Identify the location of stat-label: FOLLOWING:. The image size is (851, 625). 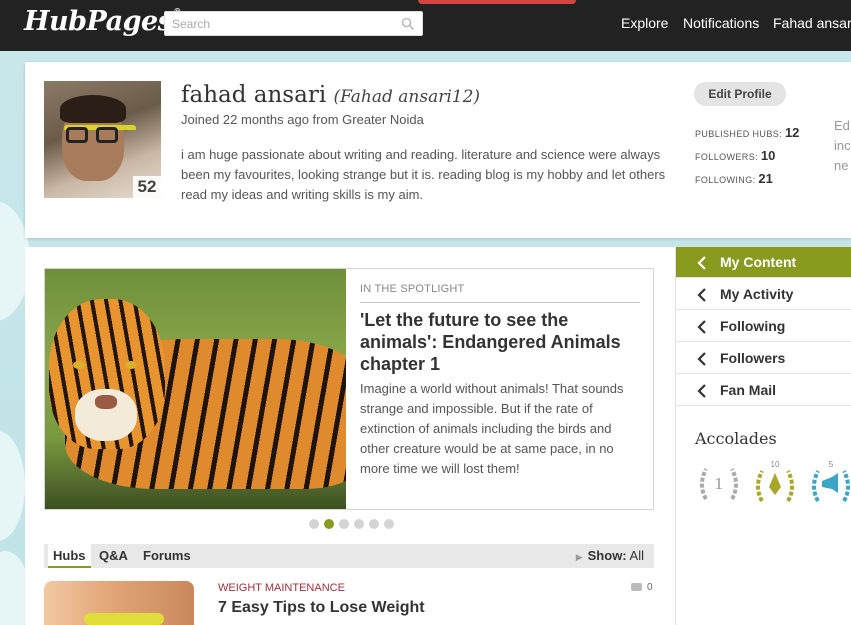
(725, 180).